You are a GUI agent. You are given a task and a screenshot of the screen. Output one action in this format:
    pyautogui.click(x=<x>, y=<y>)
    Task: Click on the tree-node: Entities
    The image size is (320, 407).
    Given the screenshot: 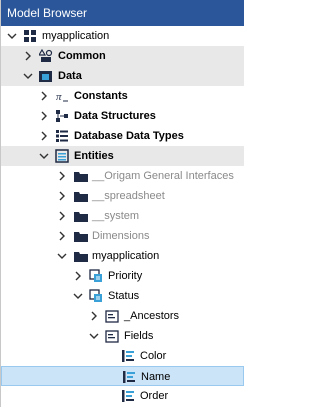 What is the action you would take?
    pyautogui.click(x=122, y=156)
    